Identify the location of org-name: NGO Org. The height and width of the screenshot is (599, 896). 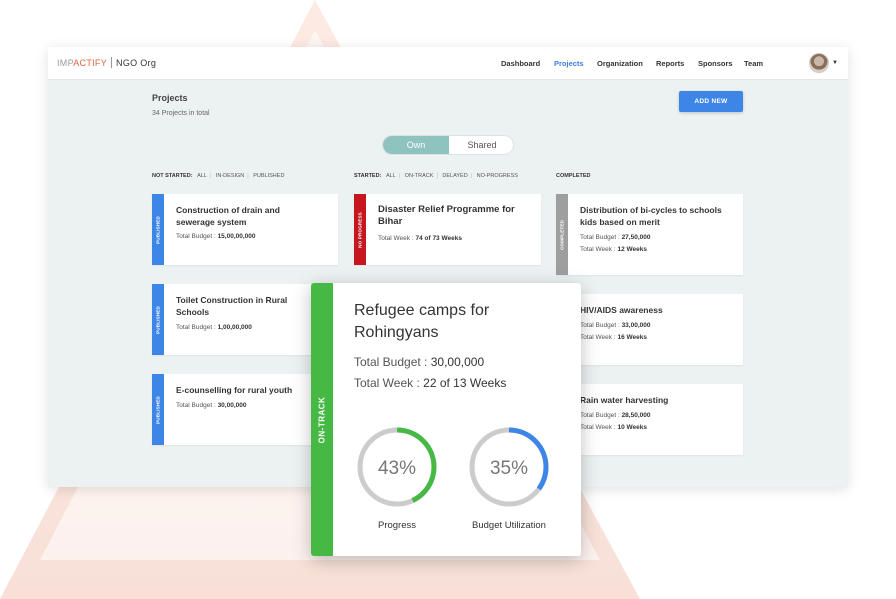
(136, 63).